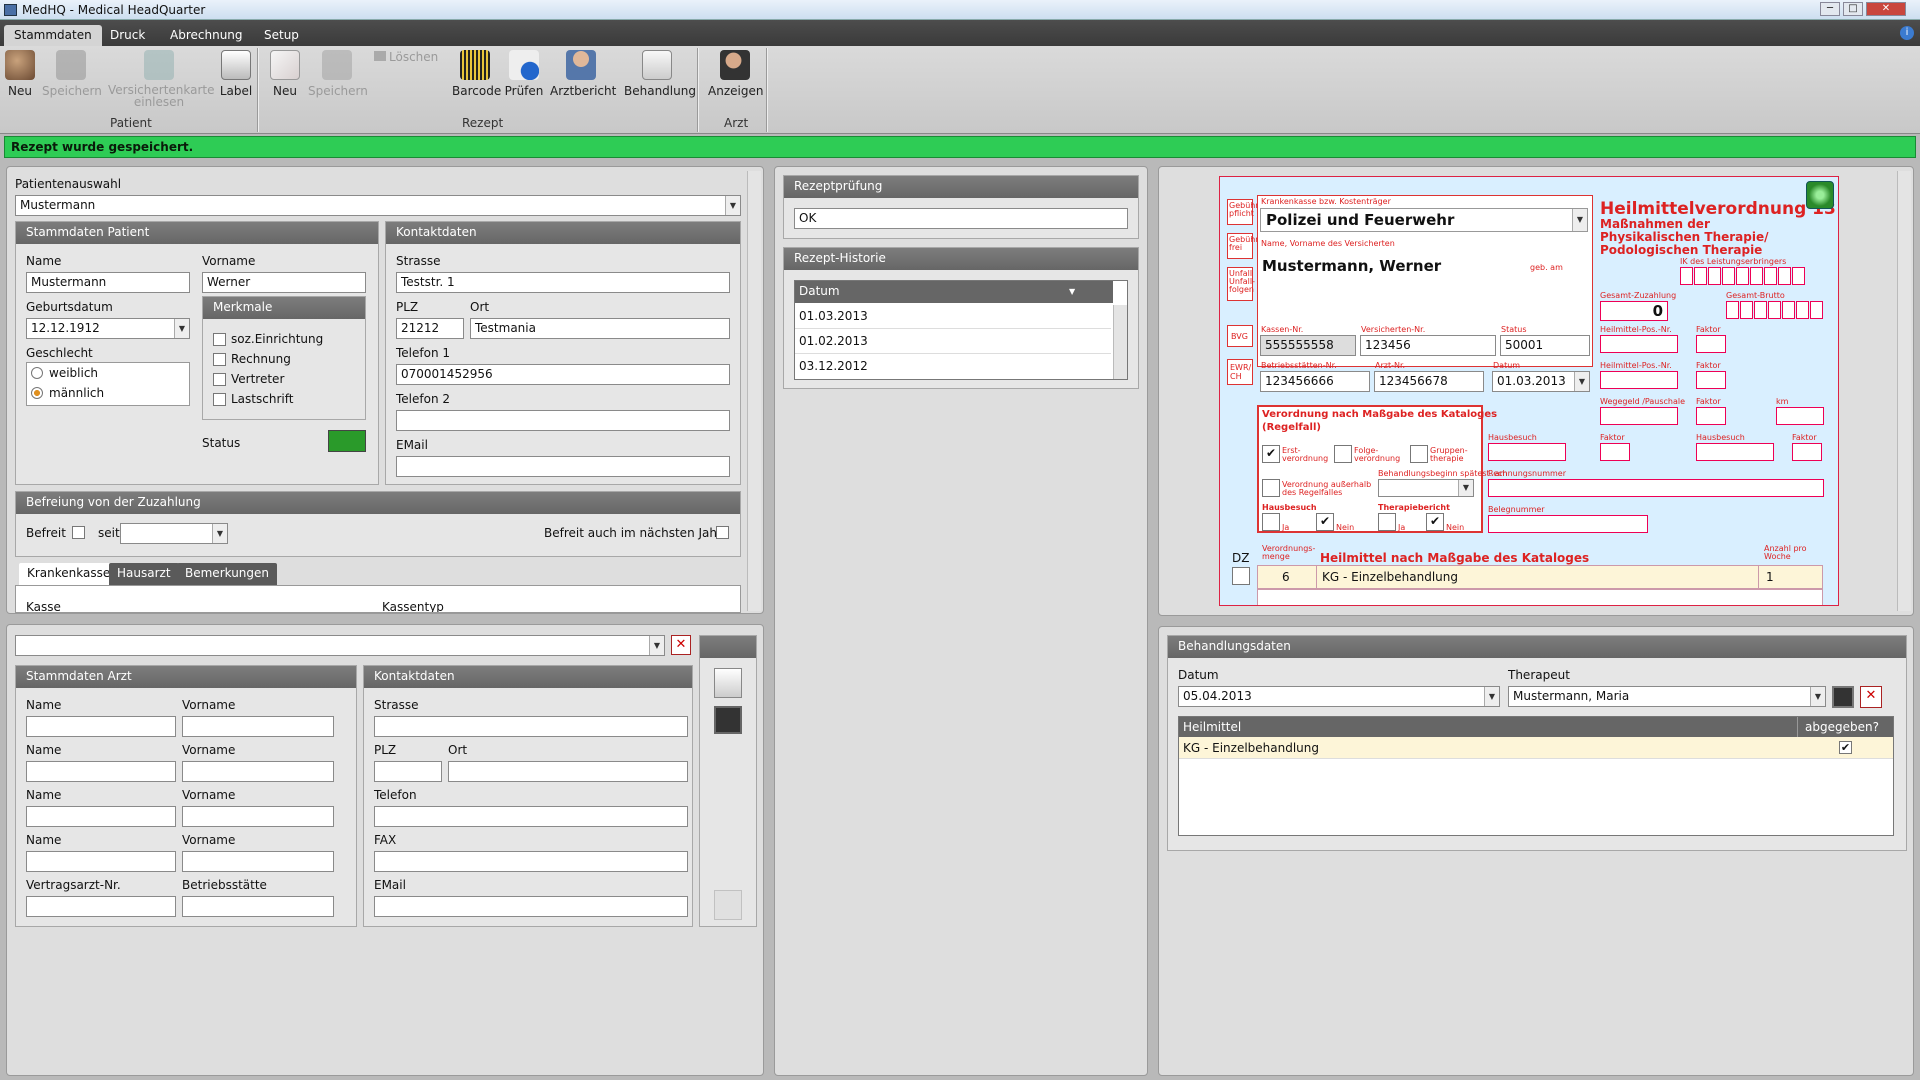 The height and width of the screenshot is (1080, 1920). I want to click on tab-setup: Setup, so click(281, 35).